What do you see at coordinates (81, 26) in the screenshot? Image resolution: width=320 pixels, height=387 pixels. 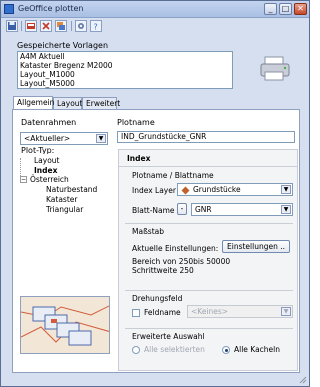 I see `settings-icon` at bounding box center [81, 26].